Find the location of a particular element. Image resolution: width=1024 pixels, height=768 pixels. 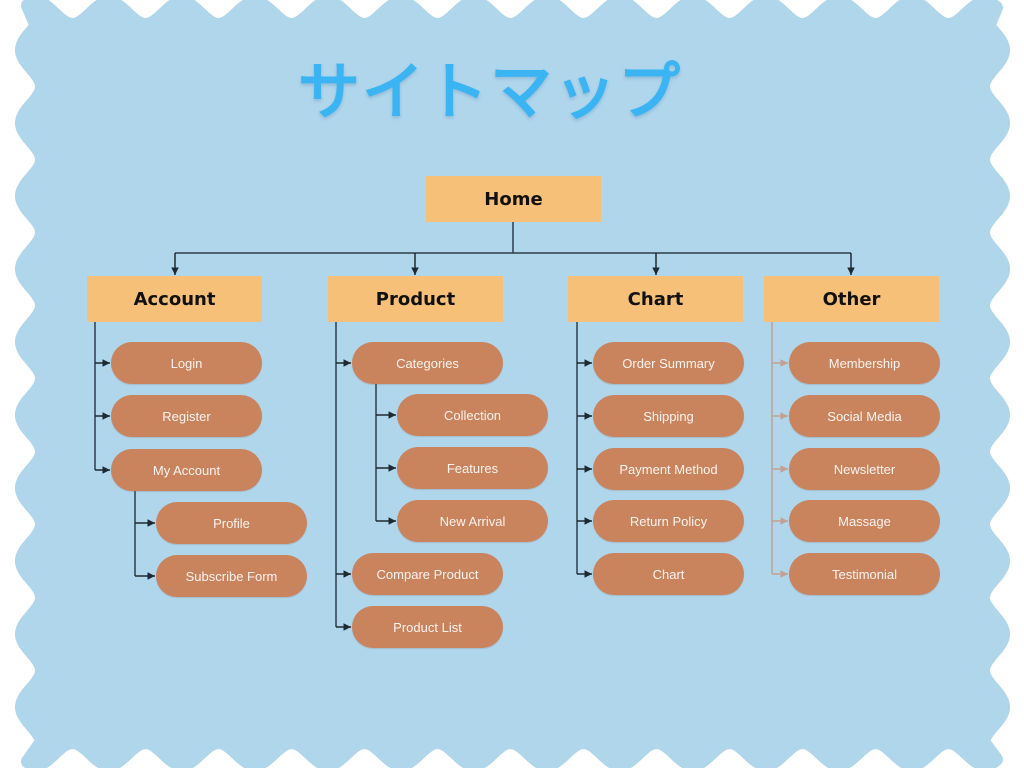

node-subscribe-form: Subscribe Form is located at coordinates (231, 576).